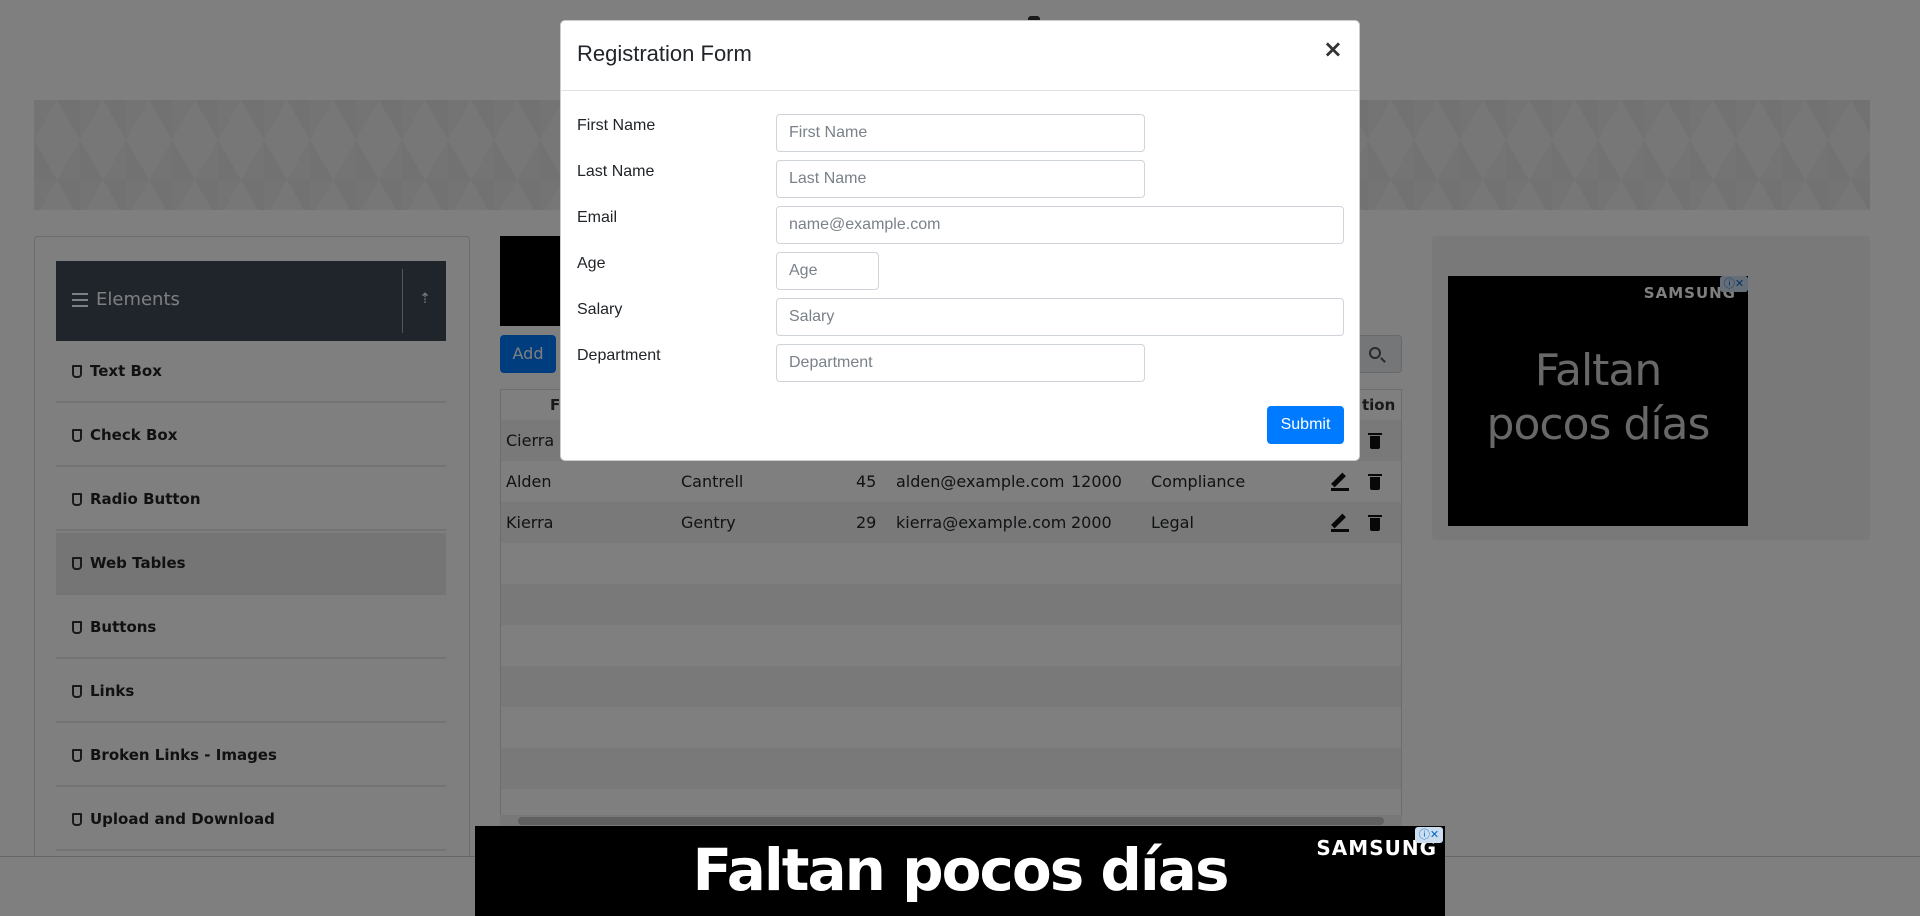 The height and width of the screenshot is (916, 1920). What do you see at coordinates (616, 125) in the screenshot?
I see `first-name-label: First Name` at bounding box center [616, 125].